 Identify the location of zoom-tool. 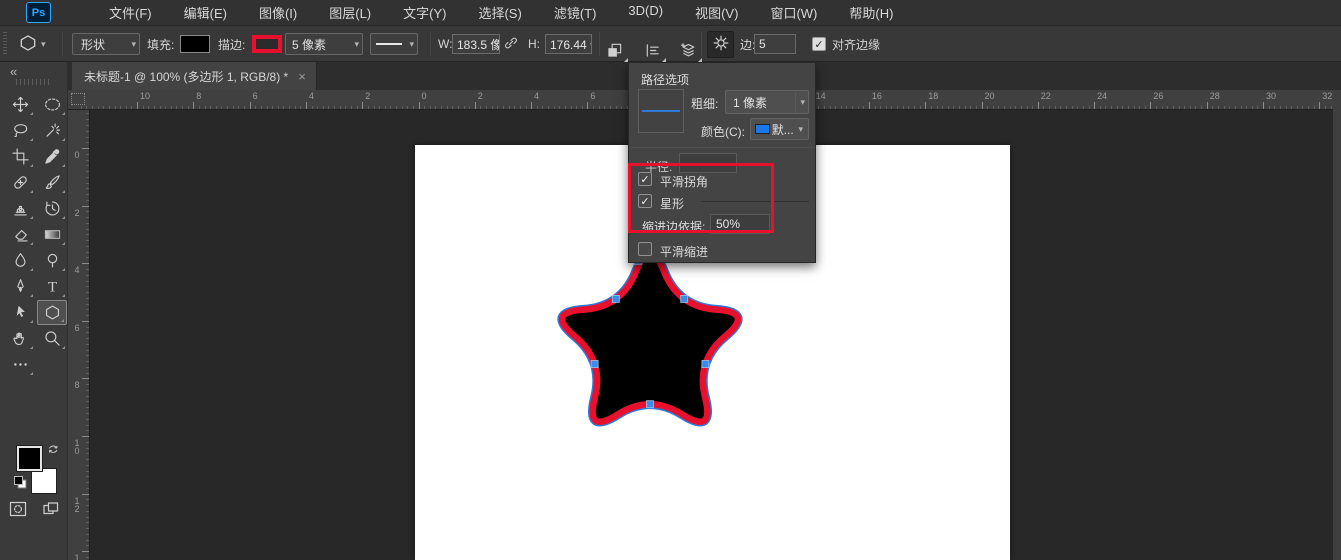
(52, 338).